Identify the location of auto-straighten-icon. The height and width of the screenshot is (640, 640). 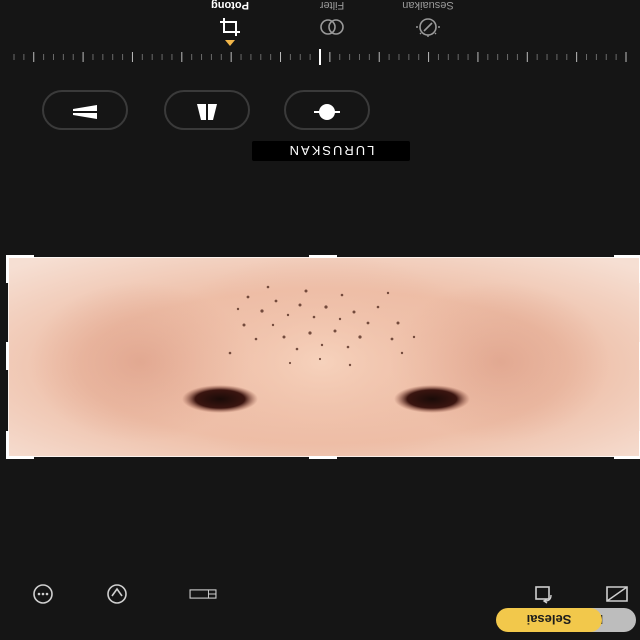
(117, 594).